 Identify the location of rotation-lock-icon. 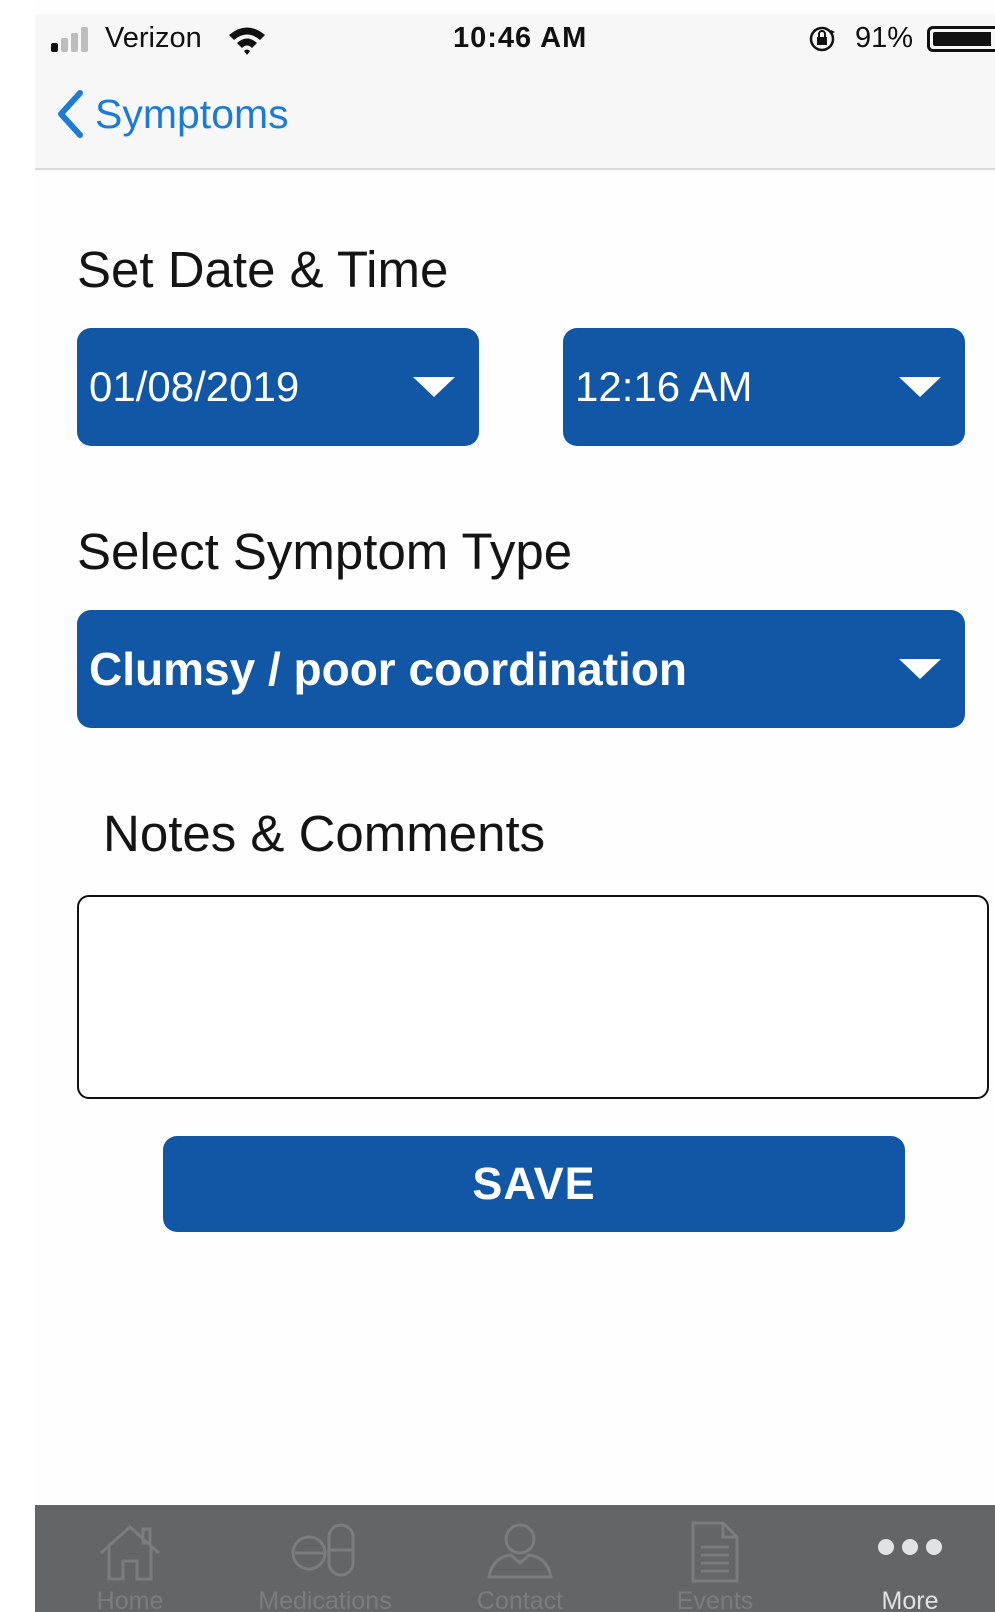
(822, 39).